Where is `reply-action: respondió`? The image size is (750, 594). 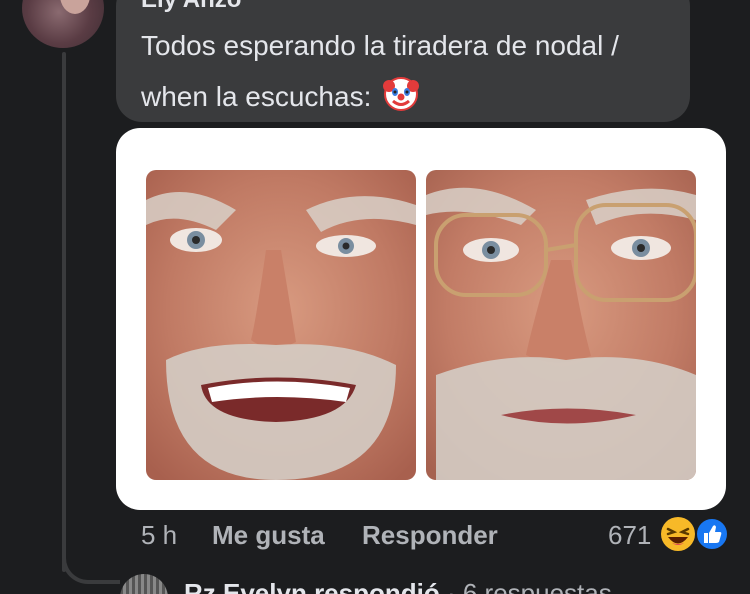
reply-action: respondió is located at coordinates (377, 586).